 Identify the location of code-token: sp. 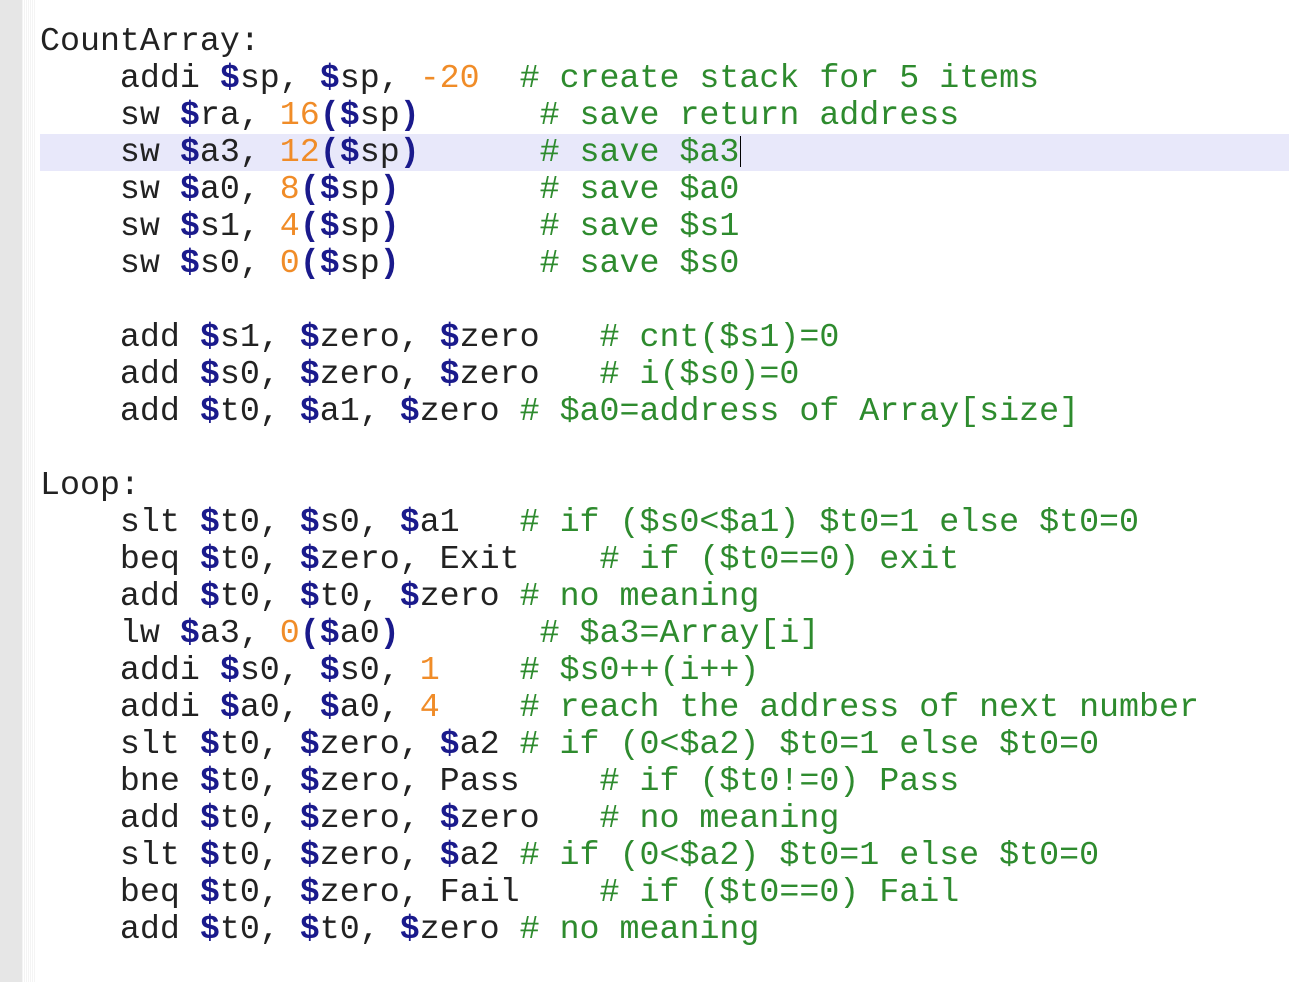
(379, 152).